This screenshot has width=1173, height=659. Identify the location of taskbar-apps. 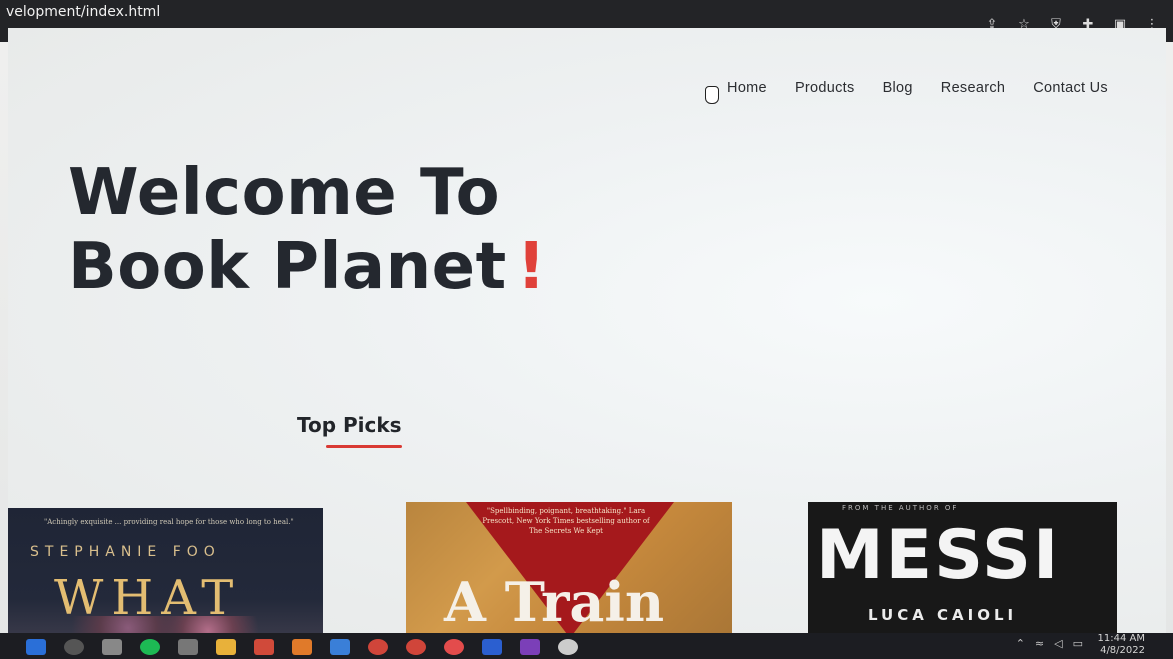
(302, 647).